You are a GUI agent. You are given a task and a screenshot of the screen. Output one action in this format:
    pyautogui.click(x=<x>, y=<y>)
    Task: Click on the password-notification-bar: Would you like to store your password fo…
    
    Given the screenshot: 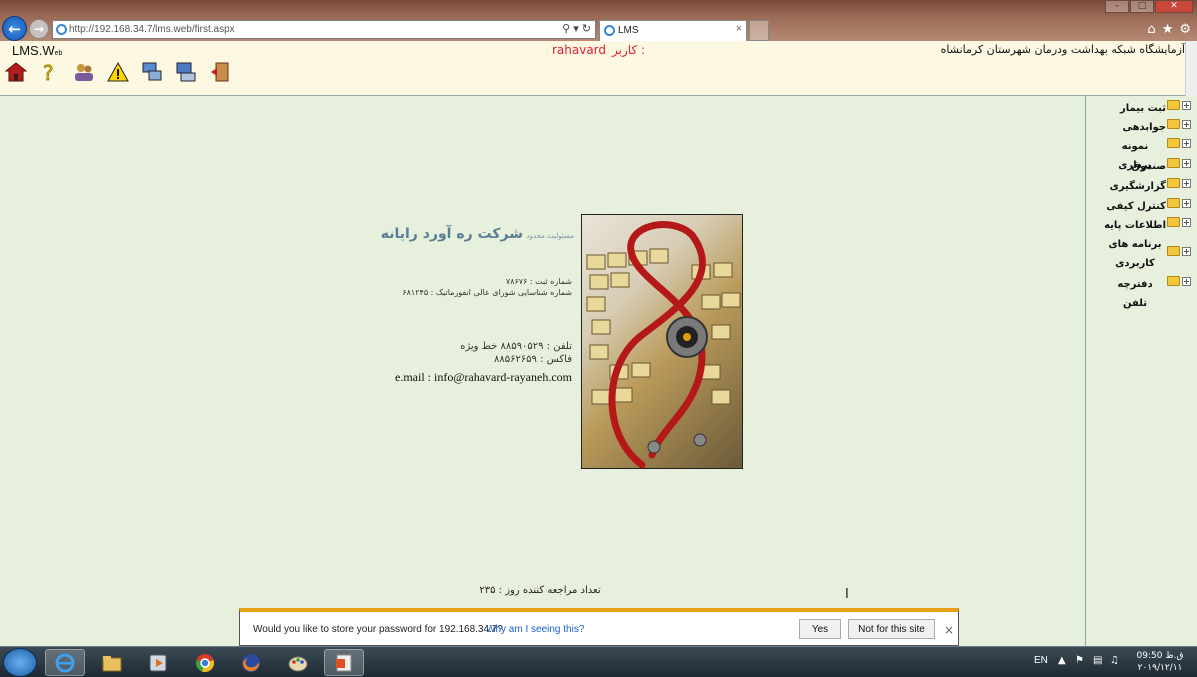 What is the action you would take?
    pyautogui.click(x=599, y=627)
    